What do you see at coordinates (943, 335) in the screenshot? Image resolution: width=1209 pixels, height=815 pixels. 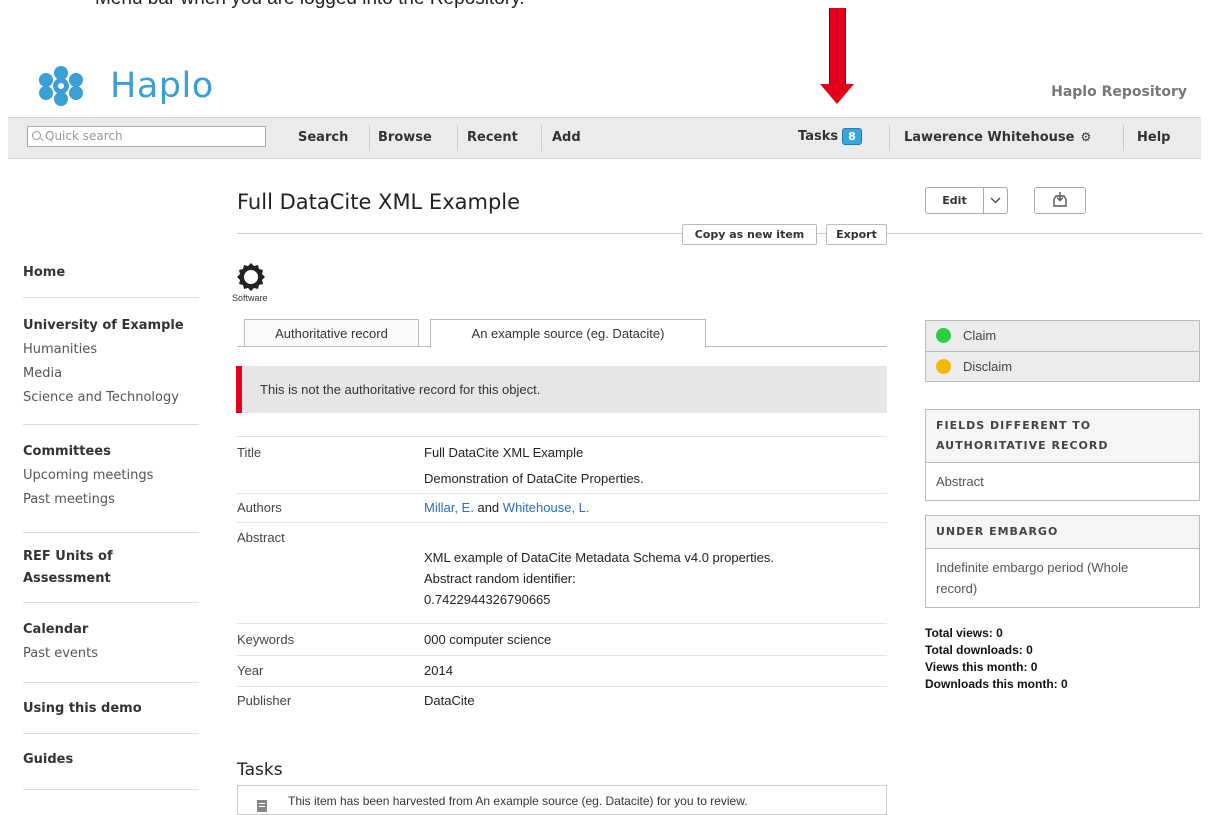 I see `claim-dot-icon` at bounding box center [943, 335].